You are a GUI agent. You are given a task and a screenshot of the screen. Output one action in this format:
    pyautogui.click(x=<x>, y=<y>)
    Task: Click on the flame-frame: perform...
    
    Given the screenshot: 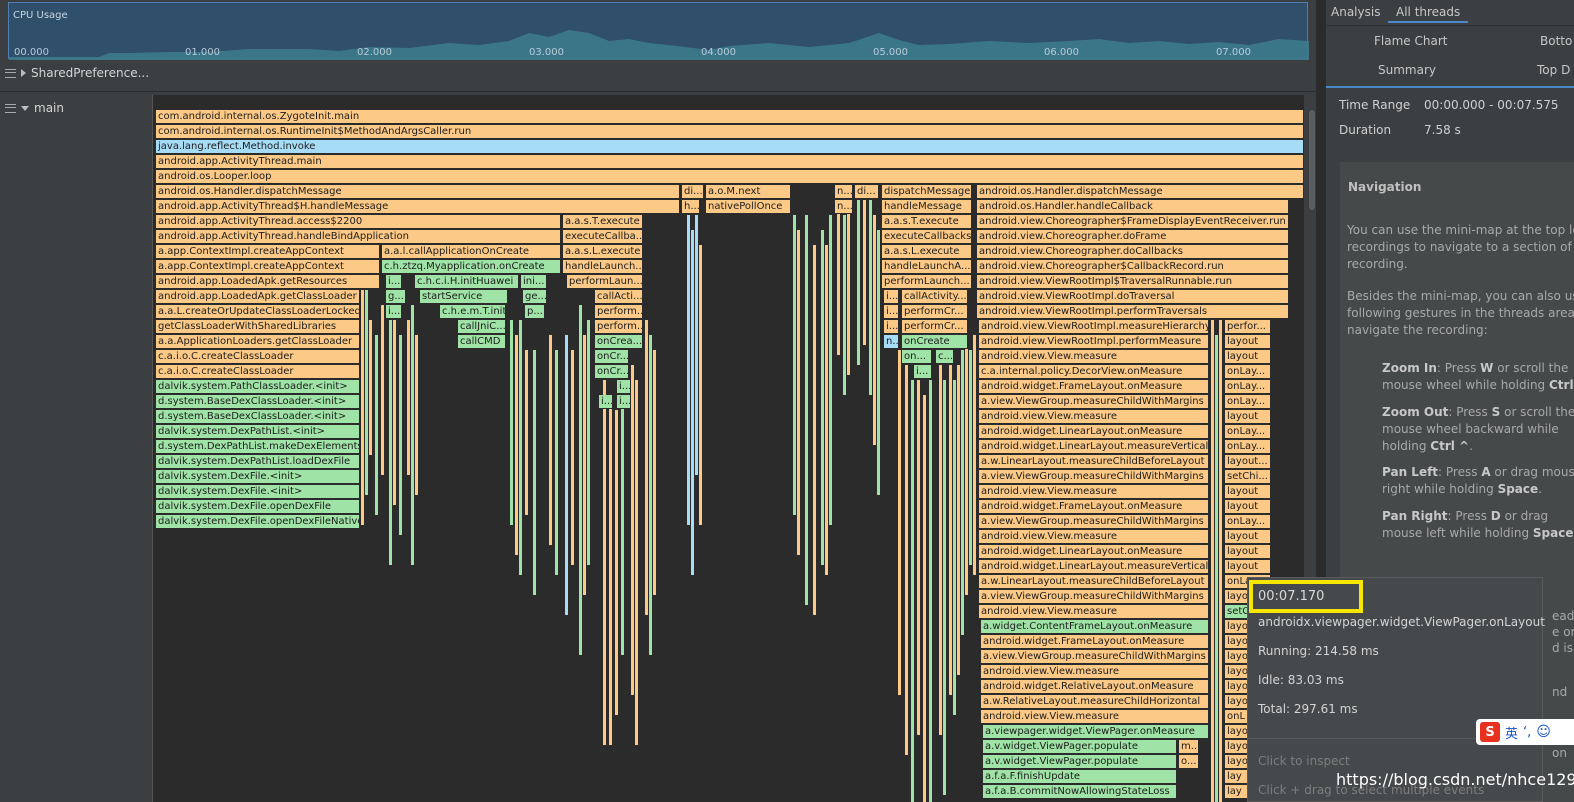 What is the action you would take?
    pyautogui.click(x=619, y=327)
    